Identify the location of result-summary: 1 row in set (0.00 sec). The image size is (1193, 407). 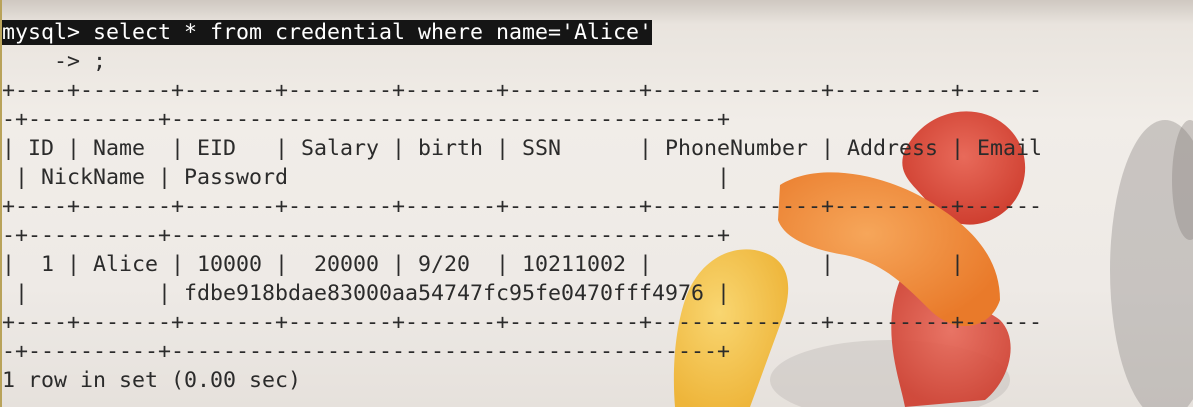
(152, 380).